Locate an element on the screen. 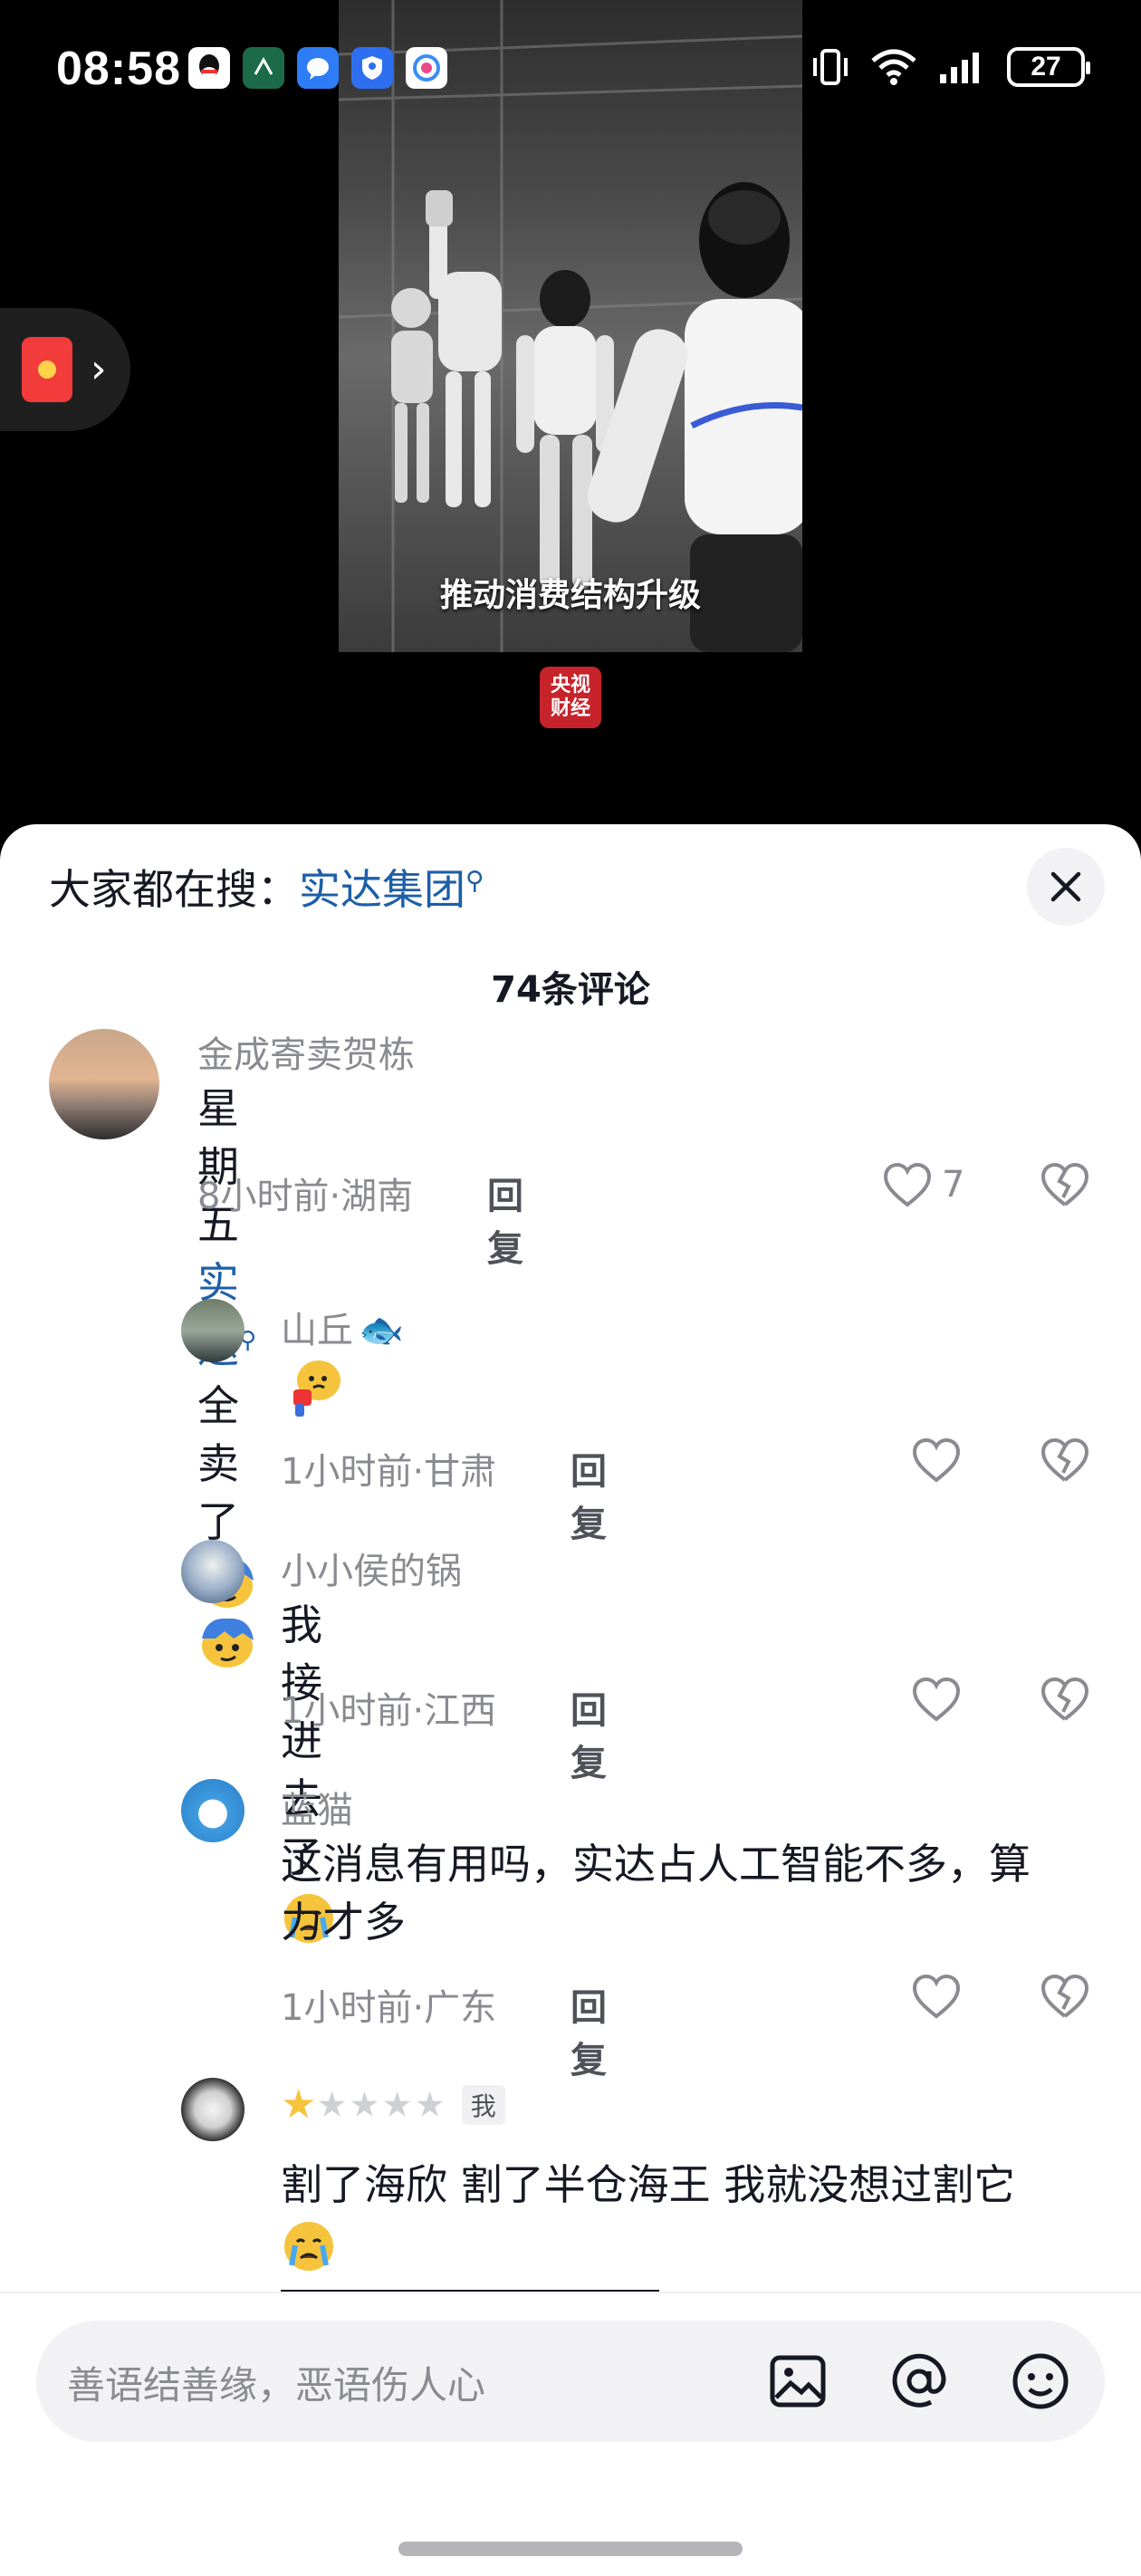 The width and height of the screenshot is (1141, 2576). battery-icon: 27 is located at coordinates (1048, 67).